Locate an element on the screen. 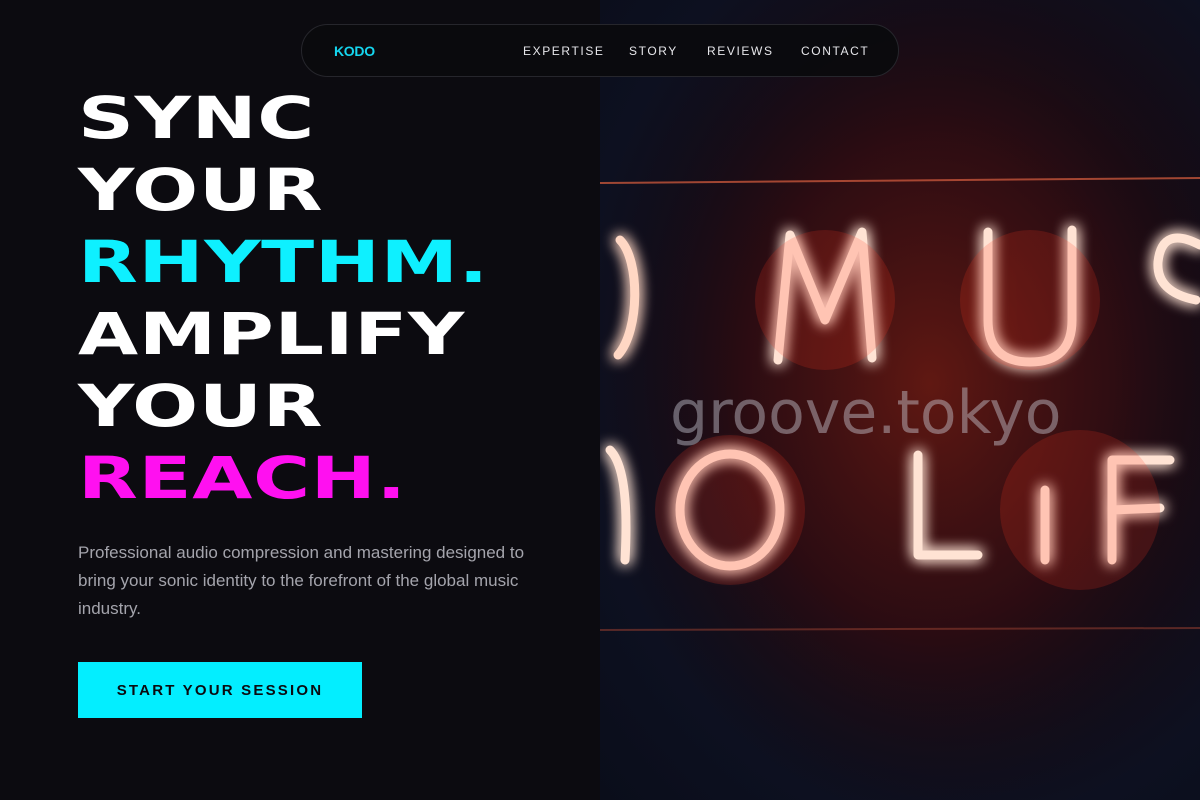 The height and width of the screenshot is (800, 1200). headline-line-reach: REACH. is located at coordinates (242, 478).